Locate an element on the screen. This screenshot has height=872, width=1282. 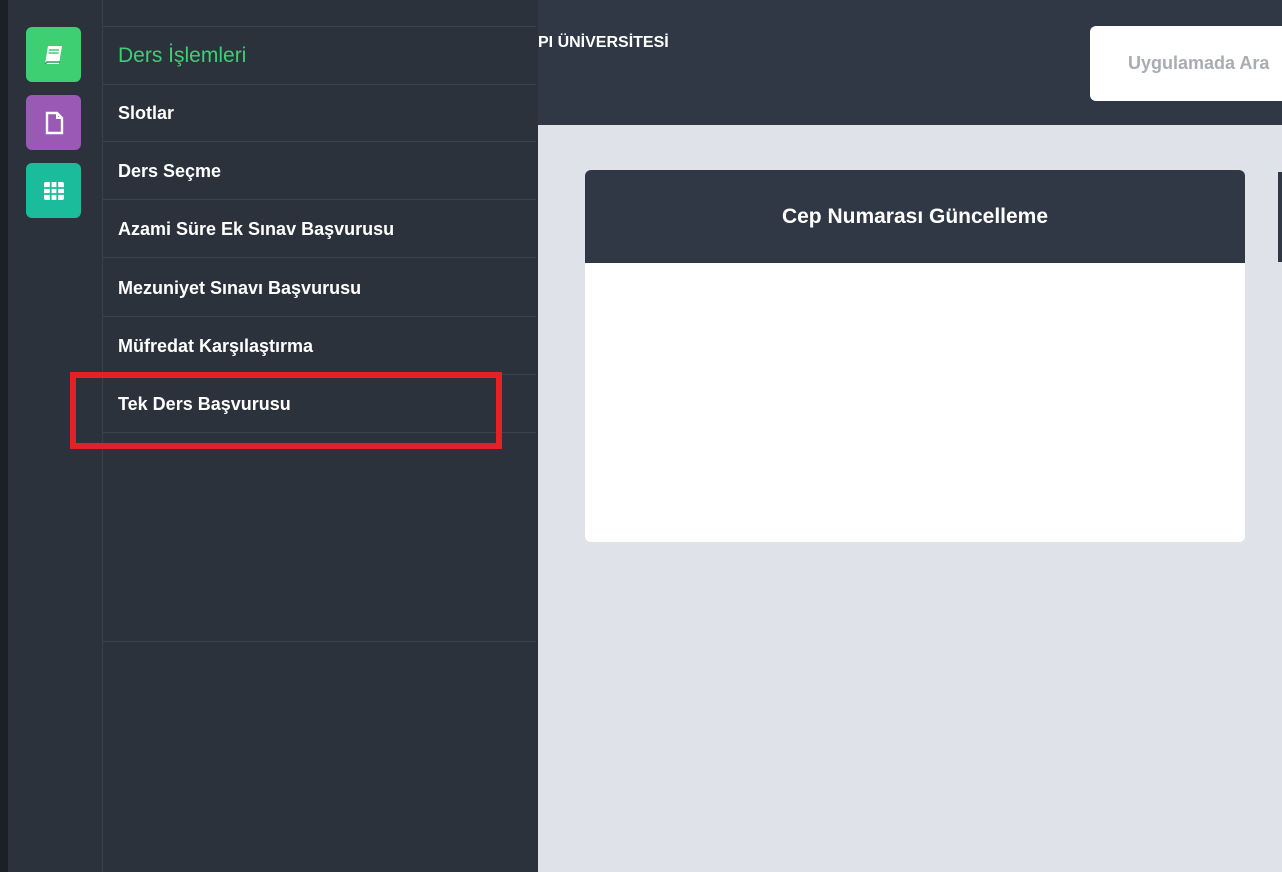
menu-item-tek-ders-basvurusu: Tek Ders Başvurusu is located at coordinates (319, 404).